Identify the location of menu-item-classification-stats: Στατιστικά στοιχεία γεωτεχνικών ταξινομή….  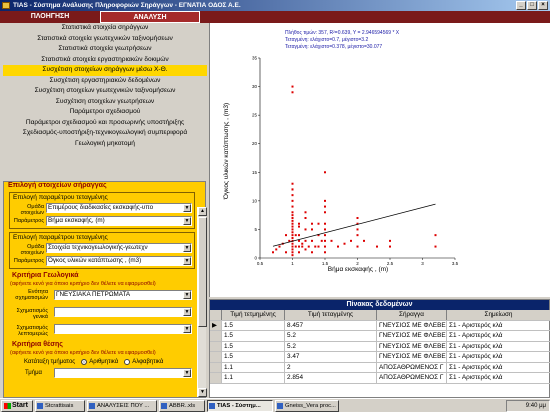
(105, 39).